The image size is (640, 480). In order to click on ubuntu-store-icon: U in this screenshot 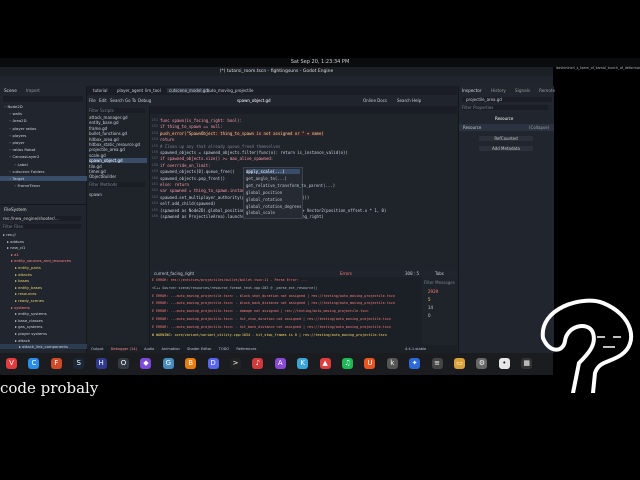, I will do `click(370, 363)`.